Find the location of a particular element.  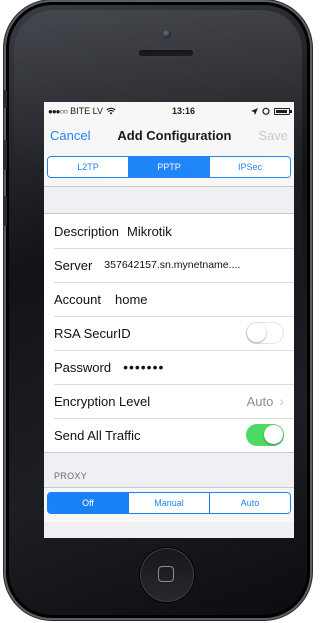

segment-proxy-off: Off is located at coordinates (88, 503).